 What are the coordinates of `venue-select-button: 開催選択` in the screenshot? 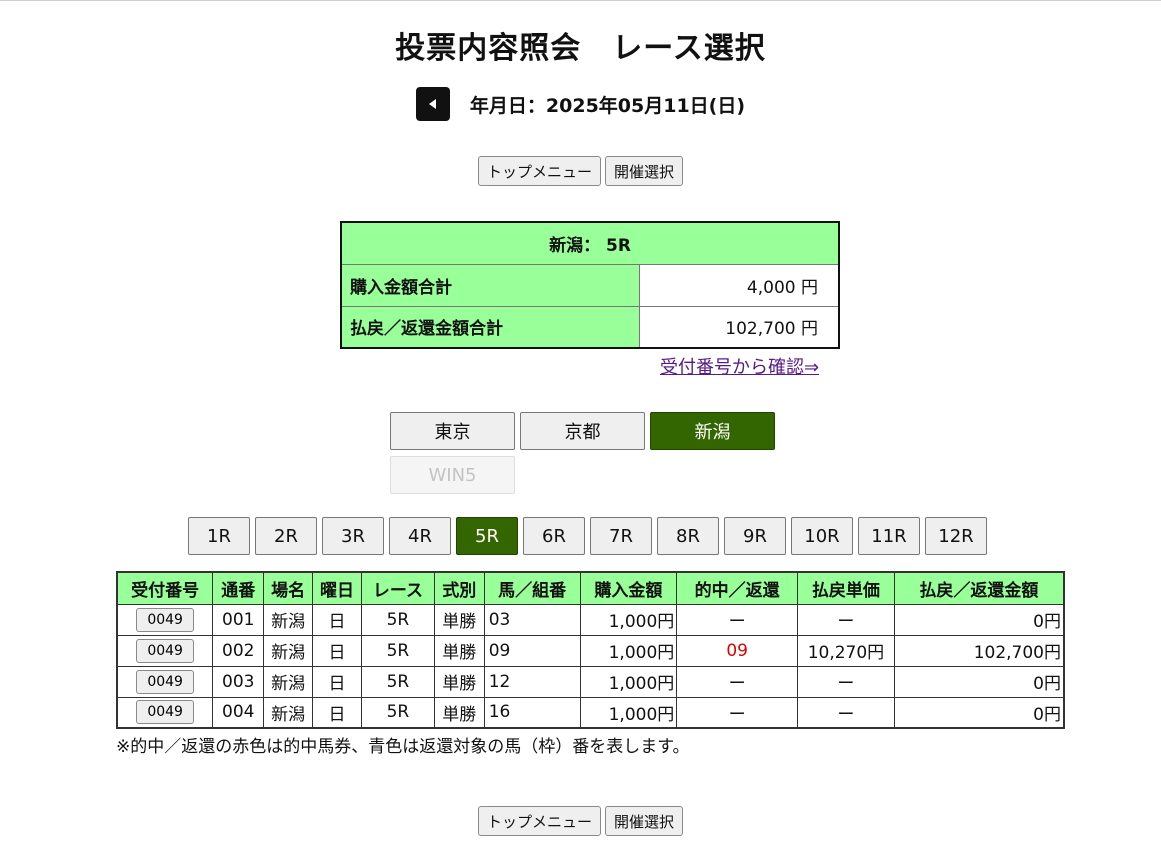 It's located at (644, 171).